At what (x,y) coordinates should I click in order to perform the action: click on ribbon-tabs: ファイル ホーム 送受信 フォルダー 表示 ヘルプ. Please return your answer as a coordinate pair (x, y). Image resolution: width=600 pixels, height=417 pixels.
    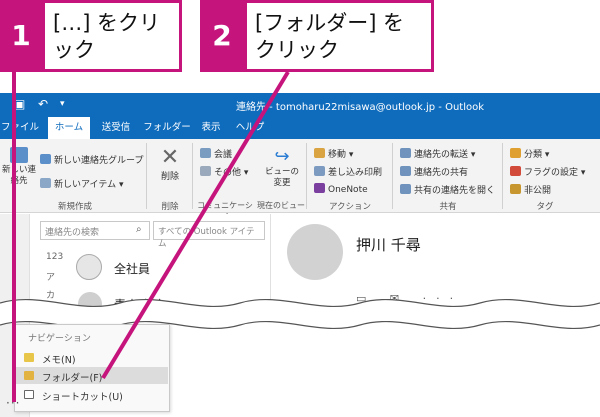
    Looking at the image, I should click on (300, 128).